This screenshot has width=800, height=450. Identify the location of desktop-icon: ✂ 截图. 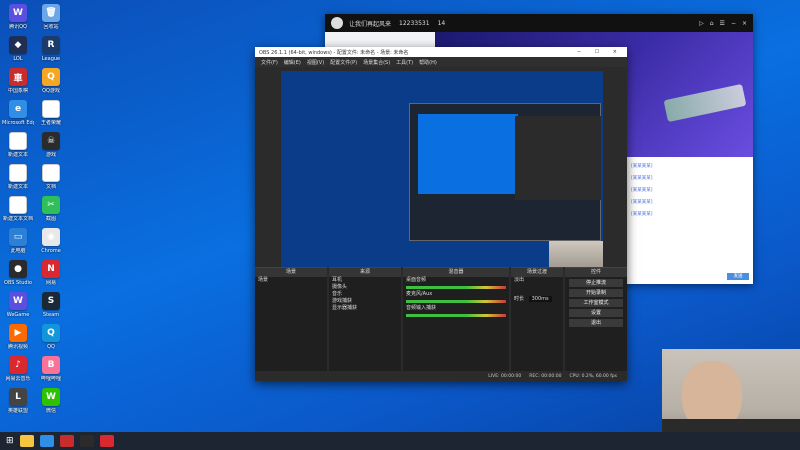
(51, 213).